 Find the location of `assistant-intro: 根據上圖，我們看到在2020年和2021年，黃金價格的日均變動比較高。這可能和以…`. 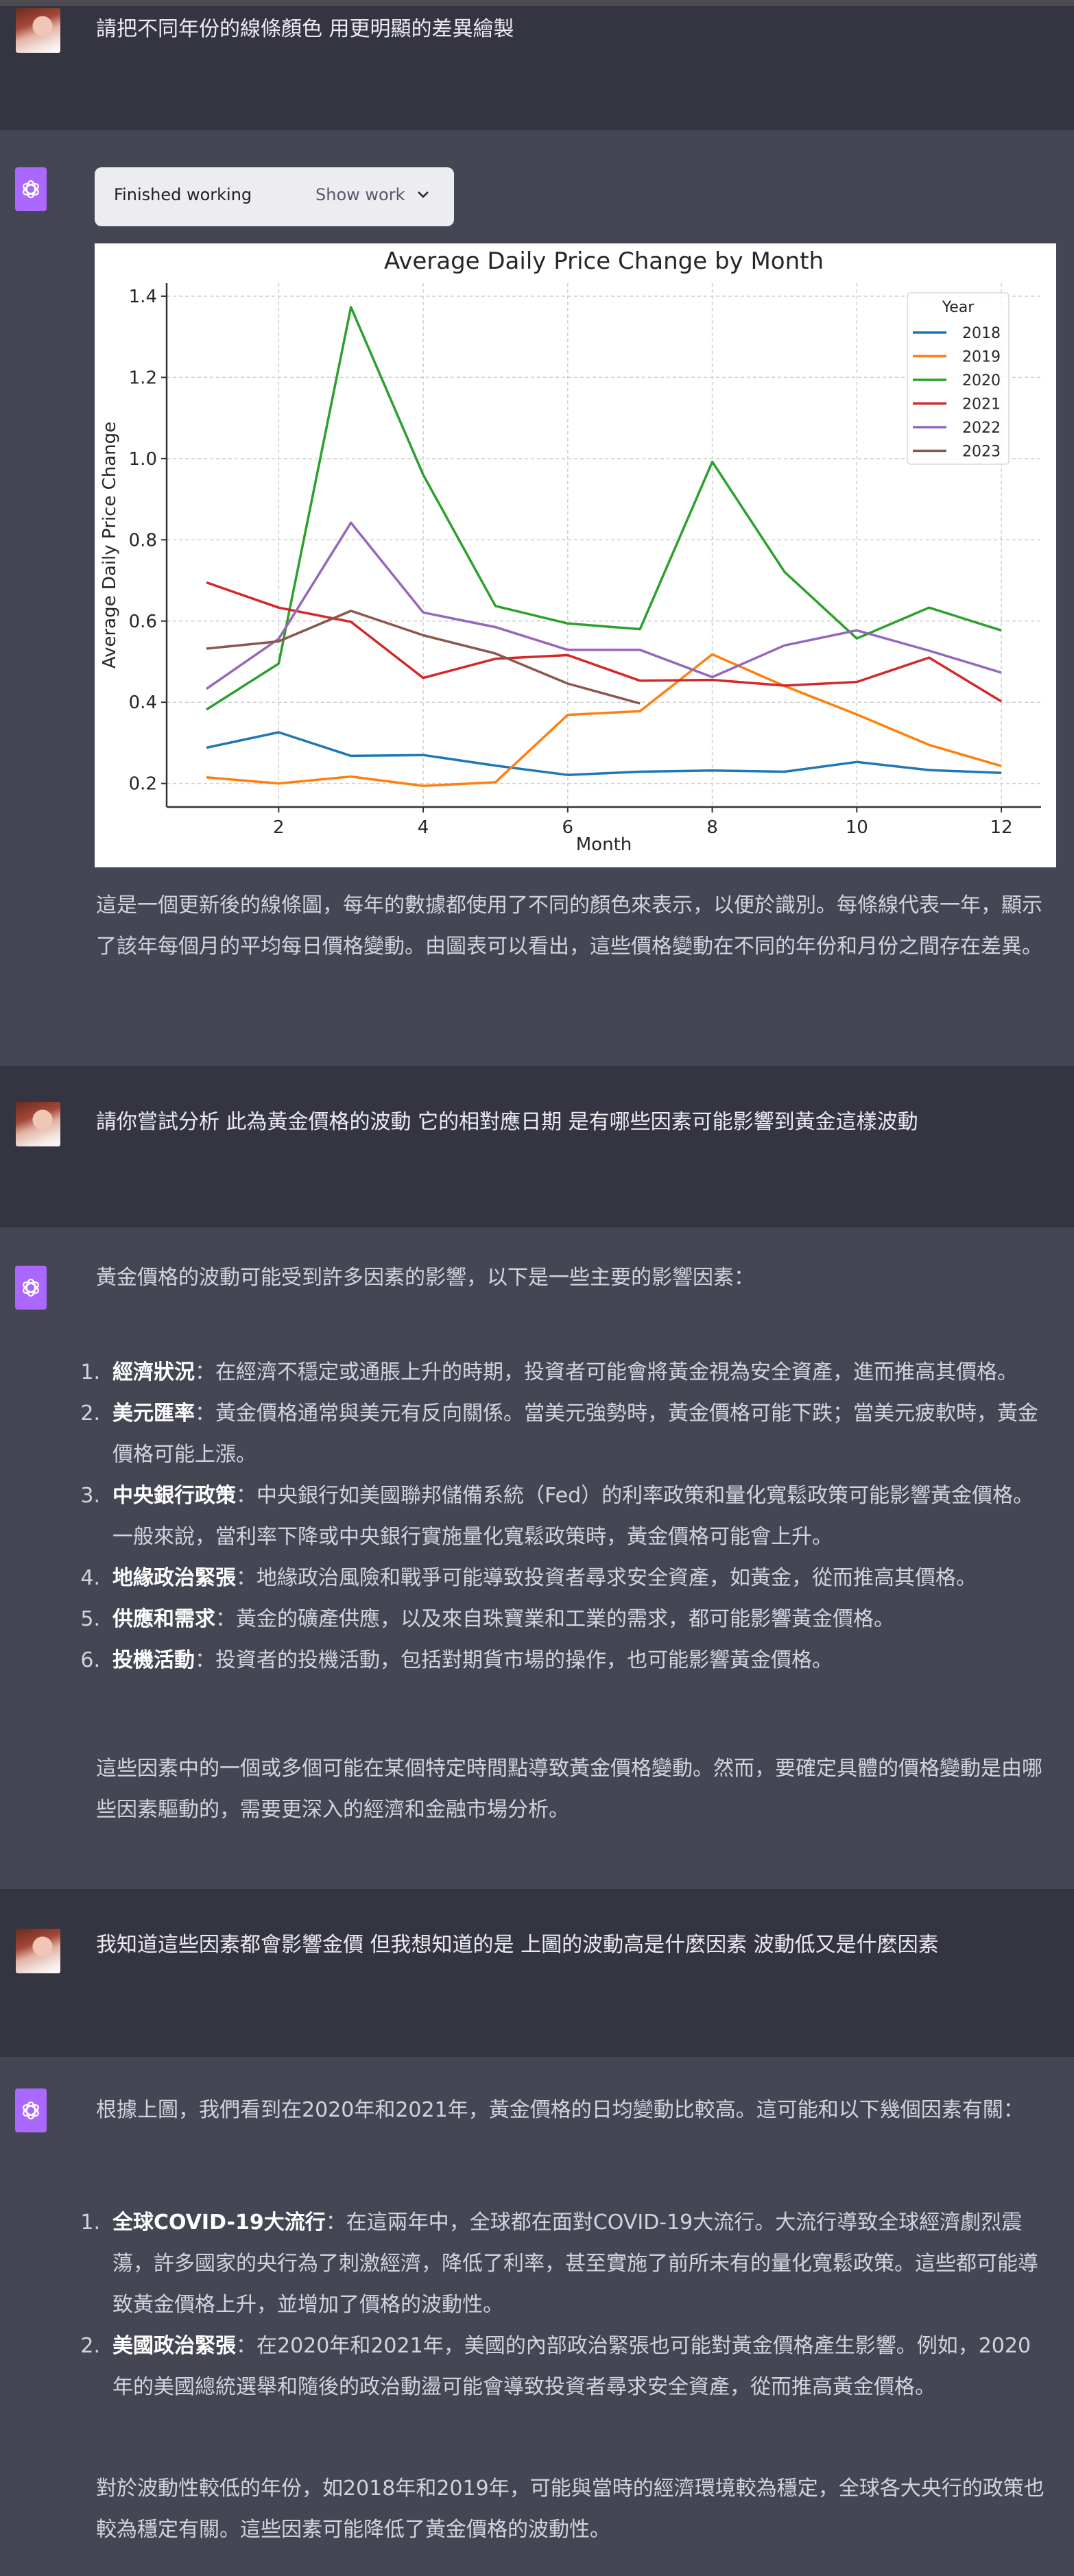

assistant-intro: 根據上圖，我們看到在2020年和2021年，黃金價格的日均變動比較高。這可能和以… is located at coordinates (560, 2110).